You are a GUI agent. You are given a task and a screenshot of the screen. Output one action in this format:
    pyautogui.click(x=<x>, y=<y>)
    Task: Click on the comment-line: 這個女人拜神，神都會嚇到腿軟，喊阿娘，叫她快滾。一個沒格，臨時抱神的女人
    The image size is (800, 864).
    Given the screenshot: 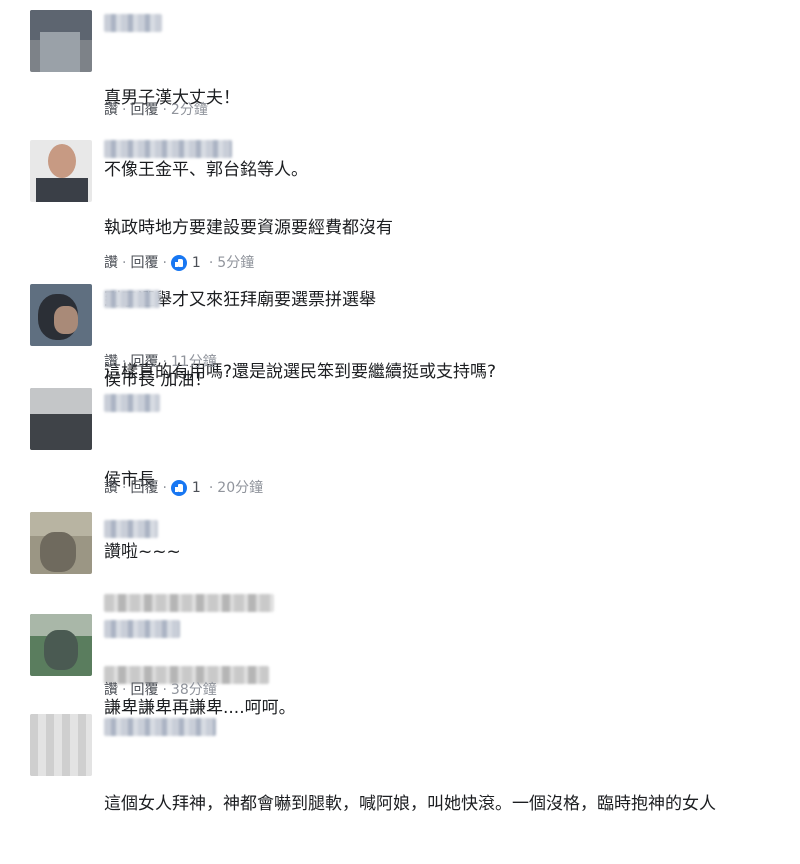 What is the action you would take?
    pyautogui.click(x=410, y=804)
    